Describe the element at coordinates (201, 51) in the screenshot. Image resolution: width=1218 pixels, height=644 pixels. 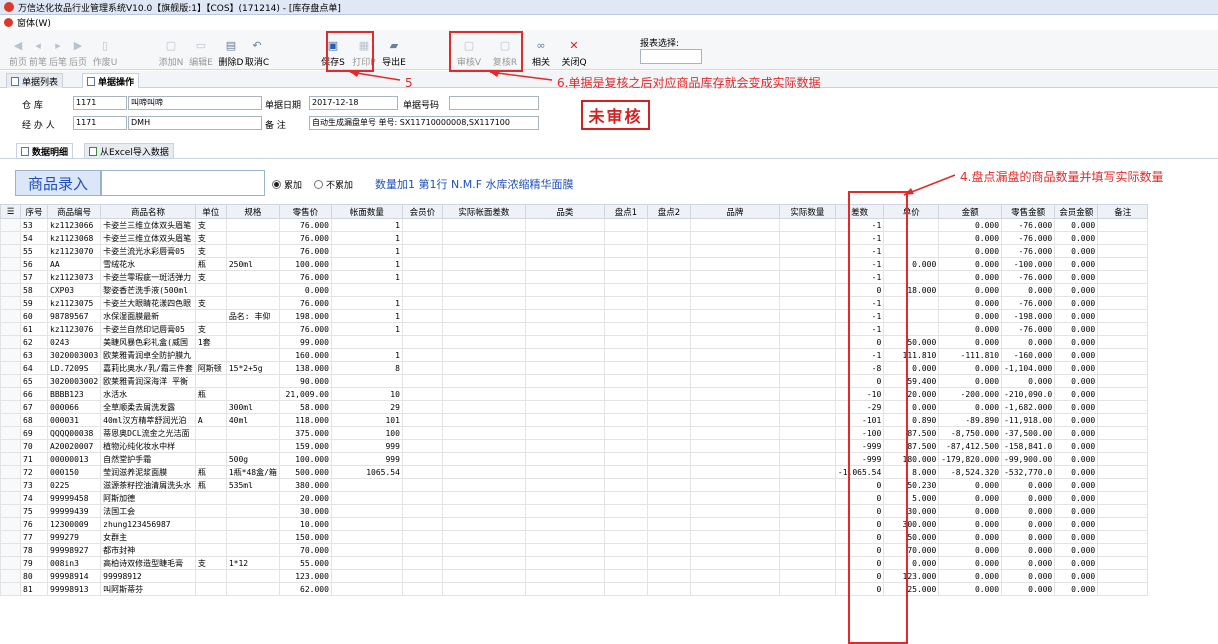
I see `edit-button: ▭ 编辑E` at that location.